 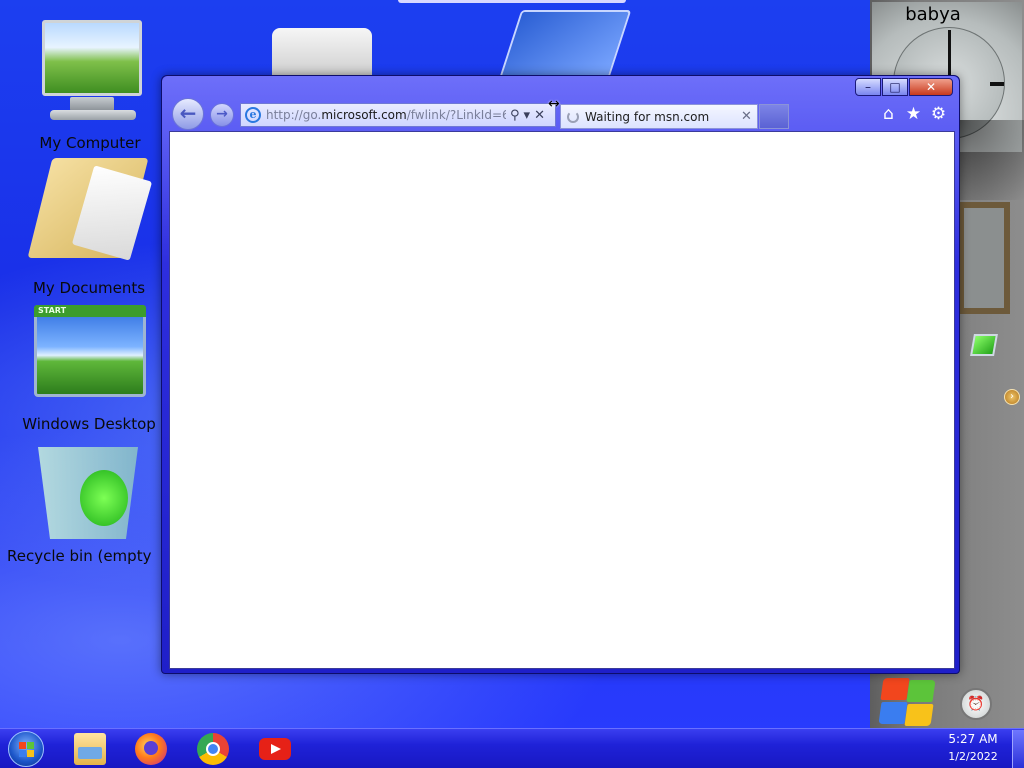 I want to click on desktop-icon-label: Windows Desktop, so click(x=89, y=424).